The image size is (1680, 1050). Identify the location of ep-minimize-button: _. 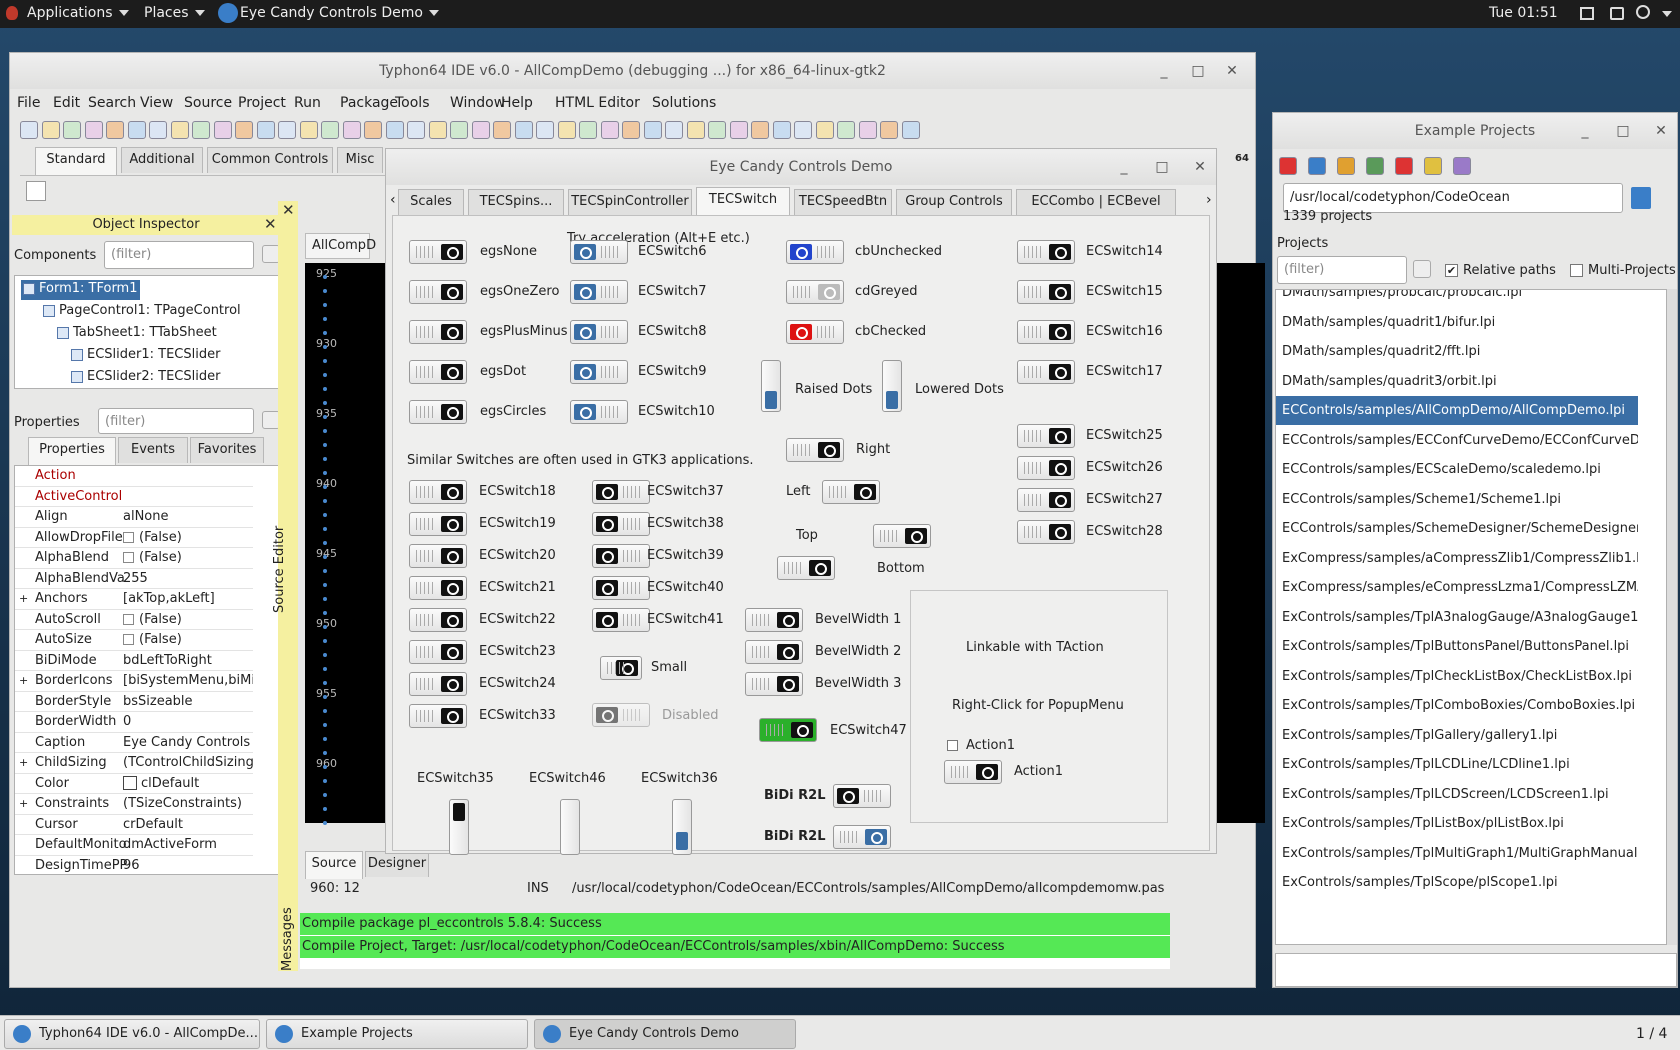
(1585, 131).